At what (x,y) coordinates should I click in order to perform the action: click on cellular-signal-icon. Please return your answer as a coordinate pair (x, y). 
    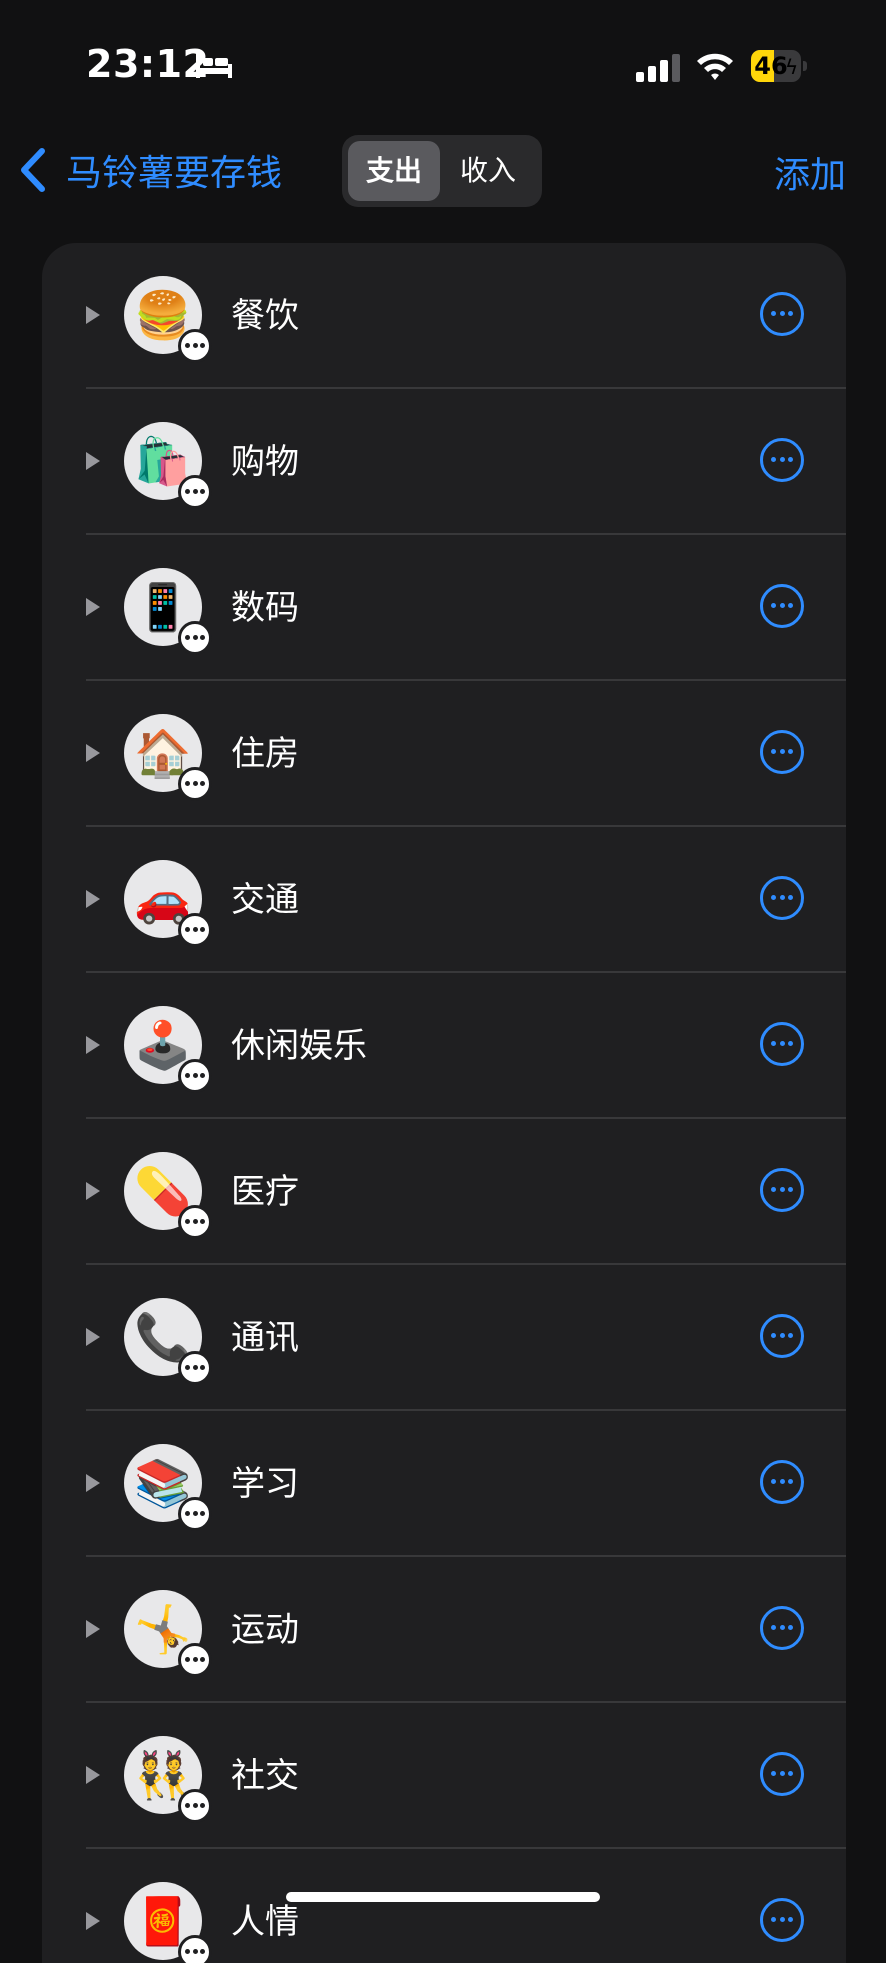
    Looking at the image, I should click on (658, 68).